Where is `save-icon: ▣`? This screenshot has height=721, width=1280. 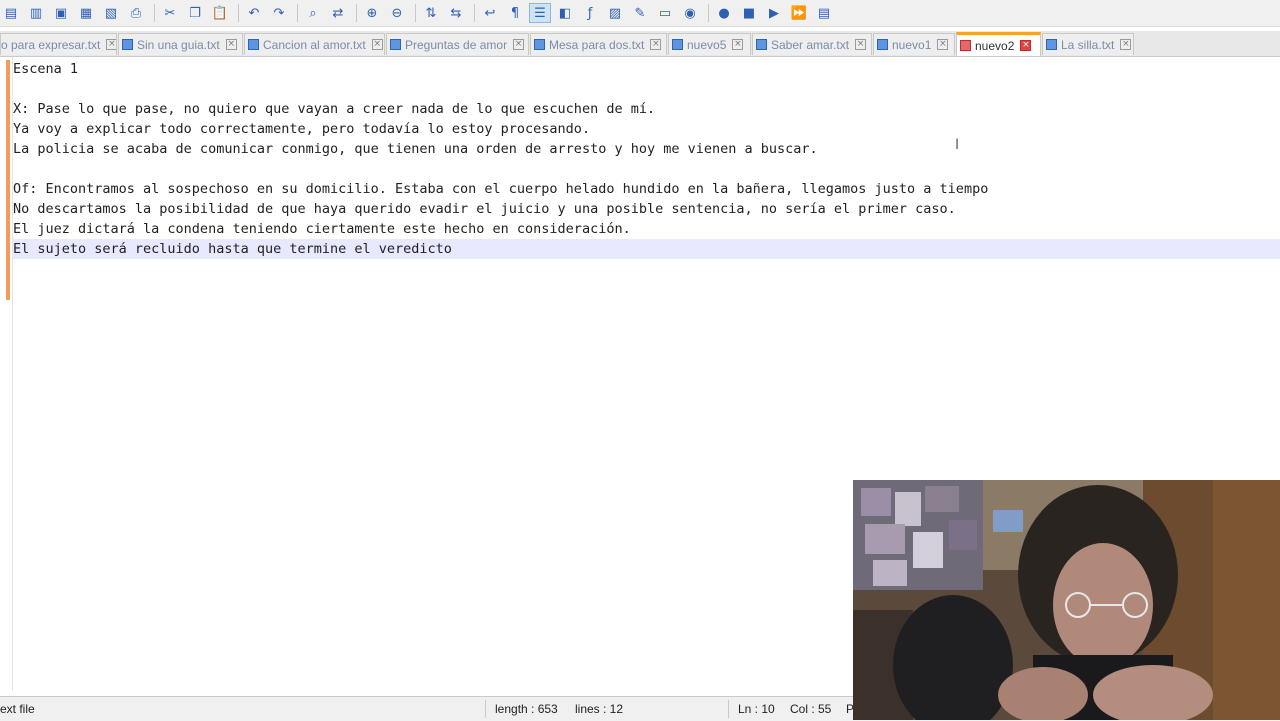 save-icon: ▣ is located at coordinates (61, 13).